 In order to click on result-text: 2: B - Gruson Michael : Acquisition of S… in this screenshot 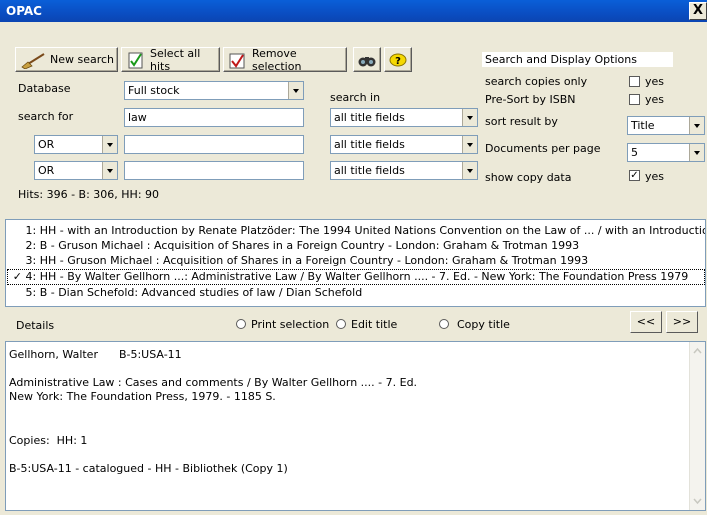, I will do `click(302, 245)`.